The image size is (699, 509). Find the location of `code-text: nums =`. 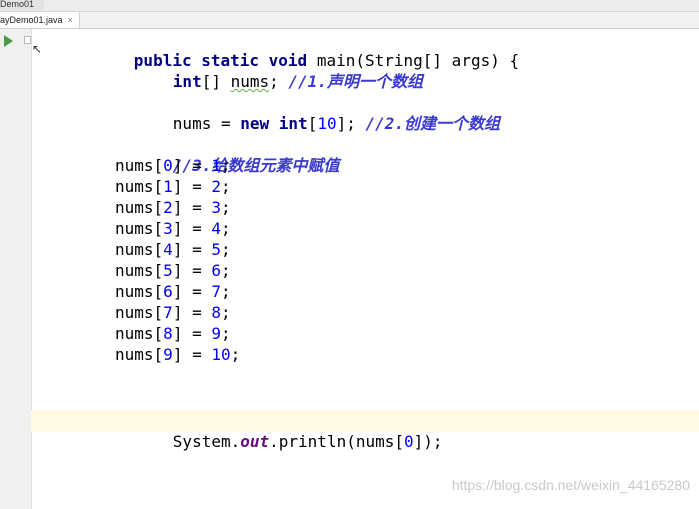

code-text: nums = is located at coordinates (206, 123).